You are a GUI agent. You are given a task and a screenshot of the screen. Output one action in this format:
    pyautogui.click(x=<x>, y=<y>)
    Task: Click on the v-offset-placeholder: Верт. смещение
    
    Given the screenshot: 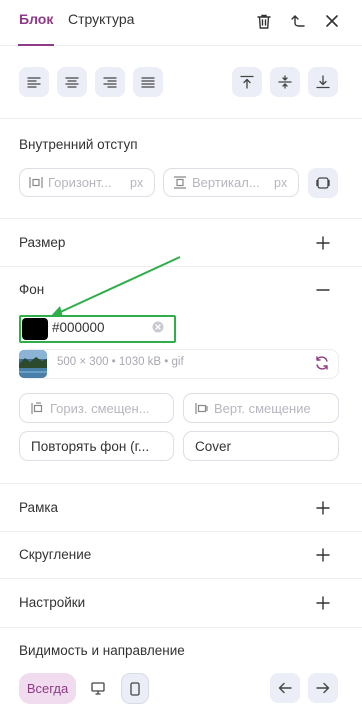 What is the action you would take?
    pyautogui.click(x=262, y=408)
    